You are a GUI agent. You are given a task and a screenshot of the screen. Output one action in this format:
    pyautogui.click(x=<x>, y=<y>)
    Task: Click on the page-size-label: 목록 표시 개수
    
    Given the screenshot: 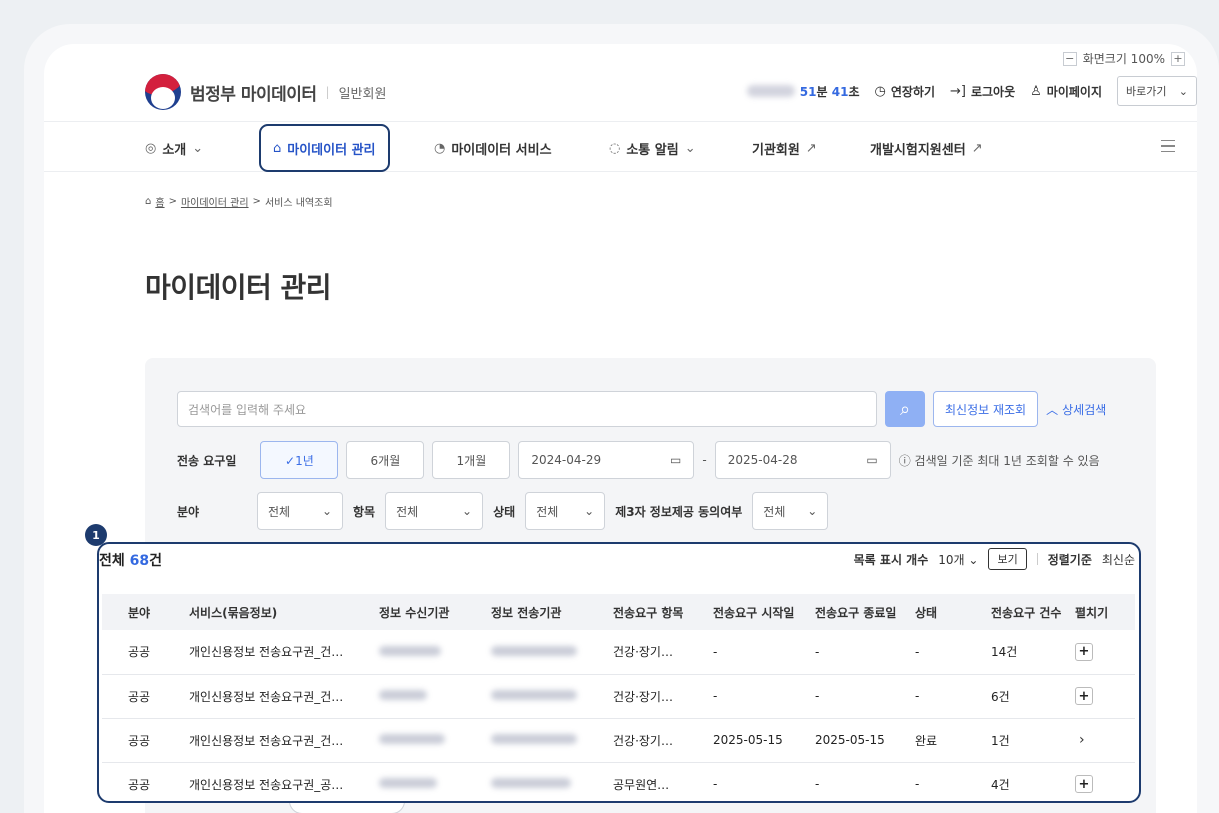 What is the action you would take?
    pyautogui.click(x=891, y=559)
    